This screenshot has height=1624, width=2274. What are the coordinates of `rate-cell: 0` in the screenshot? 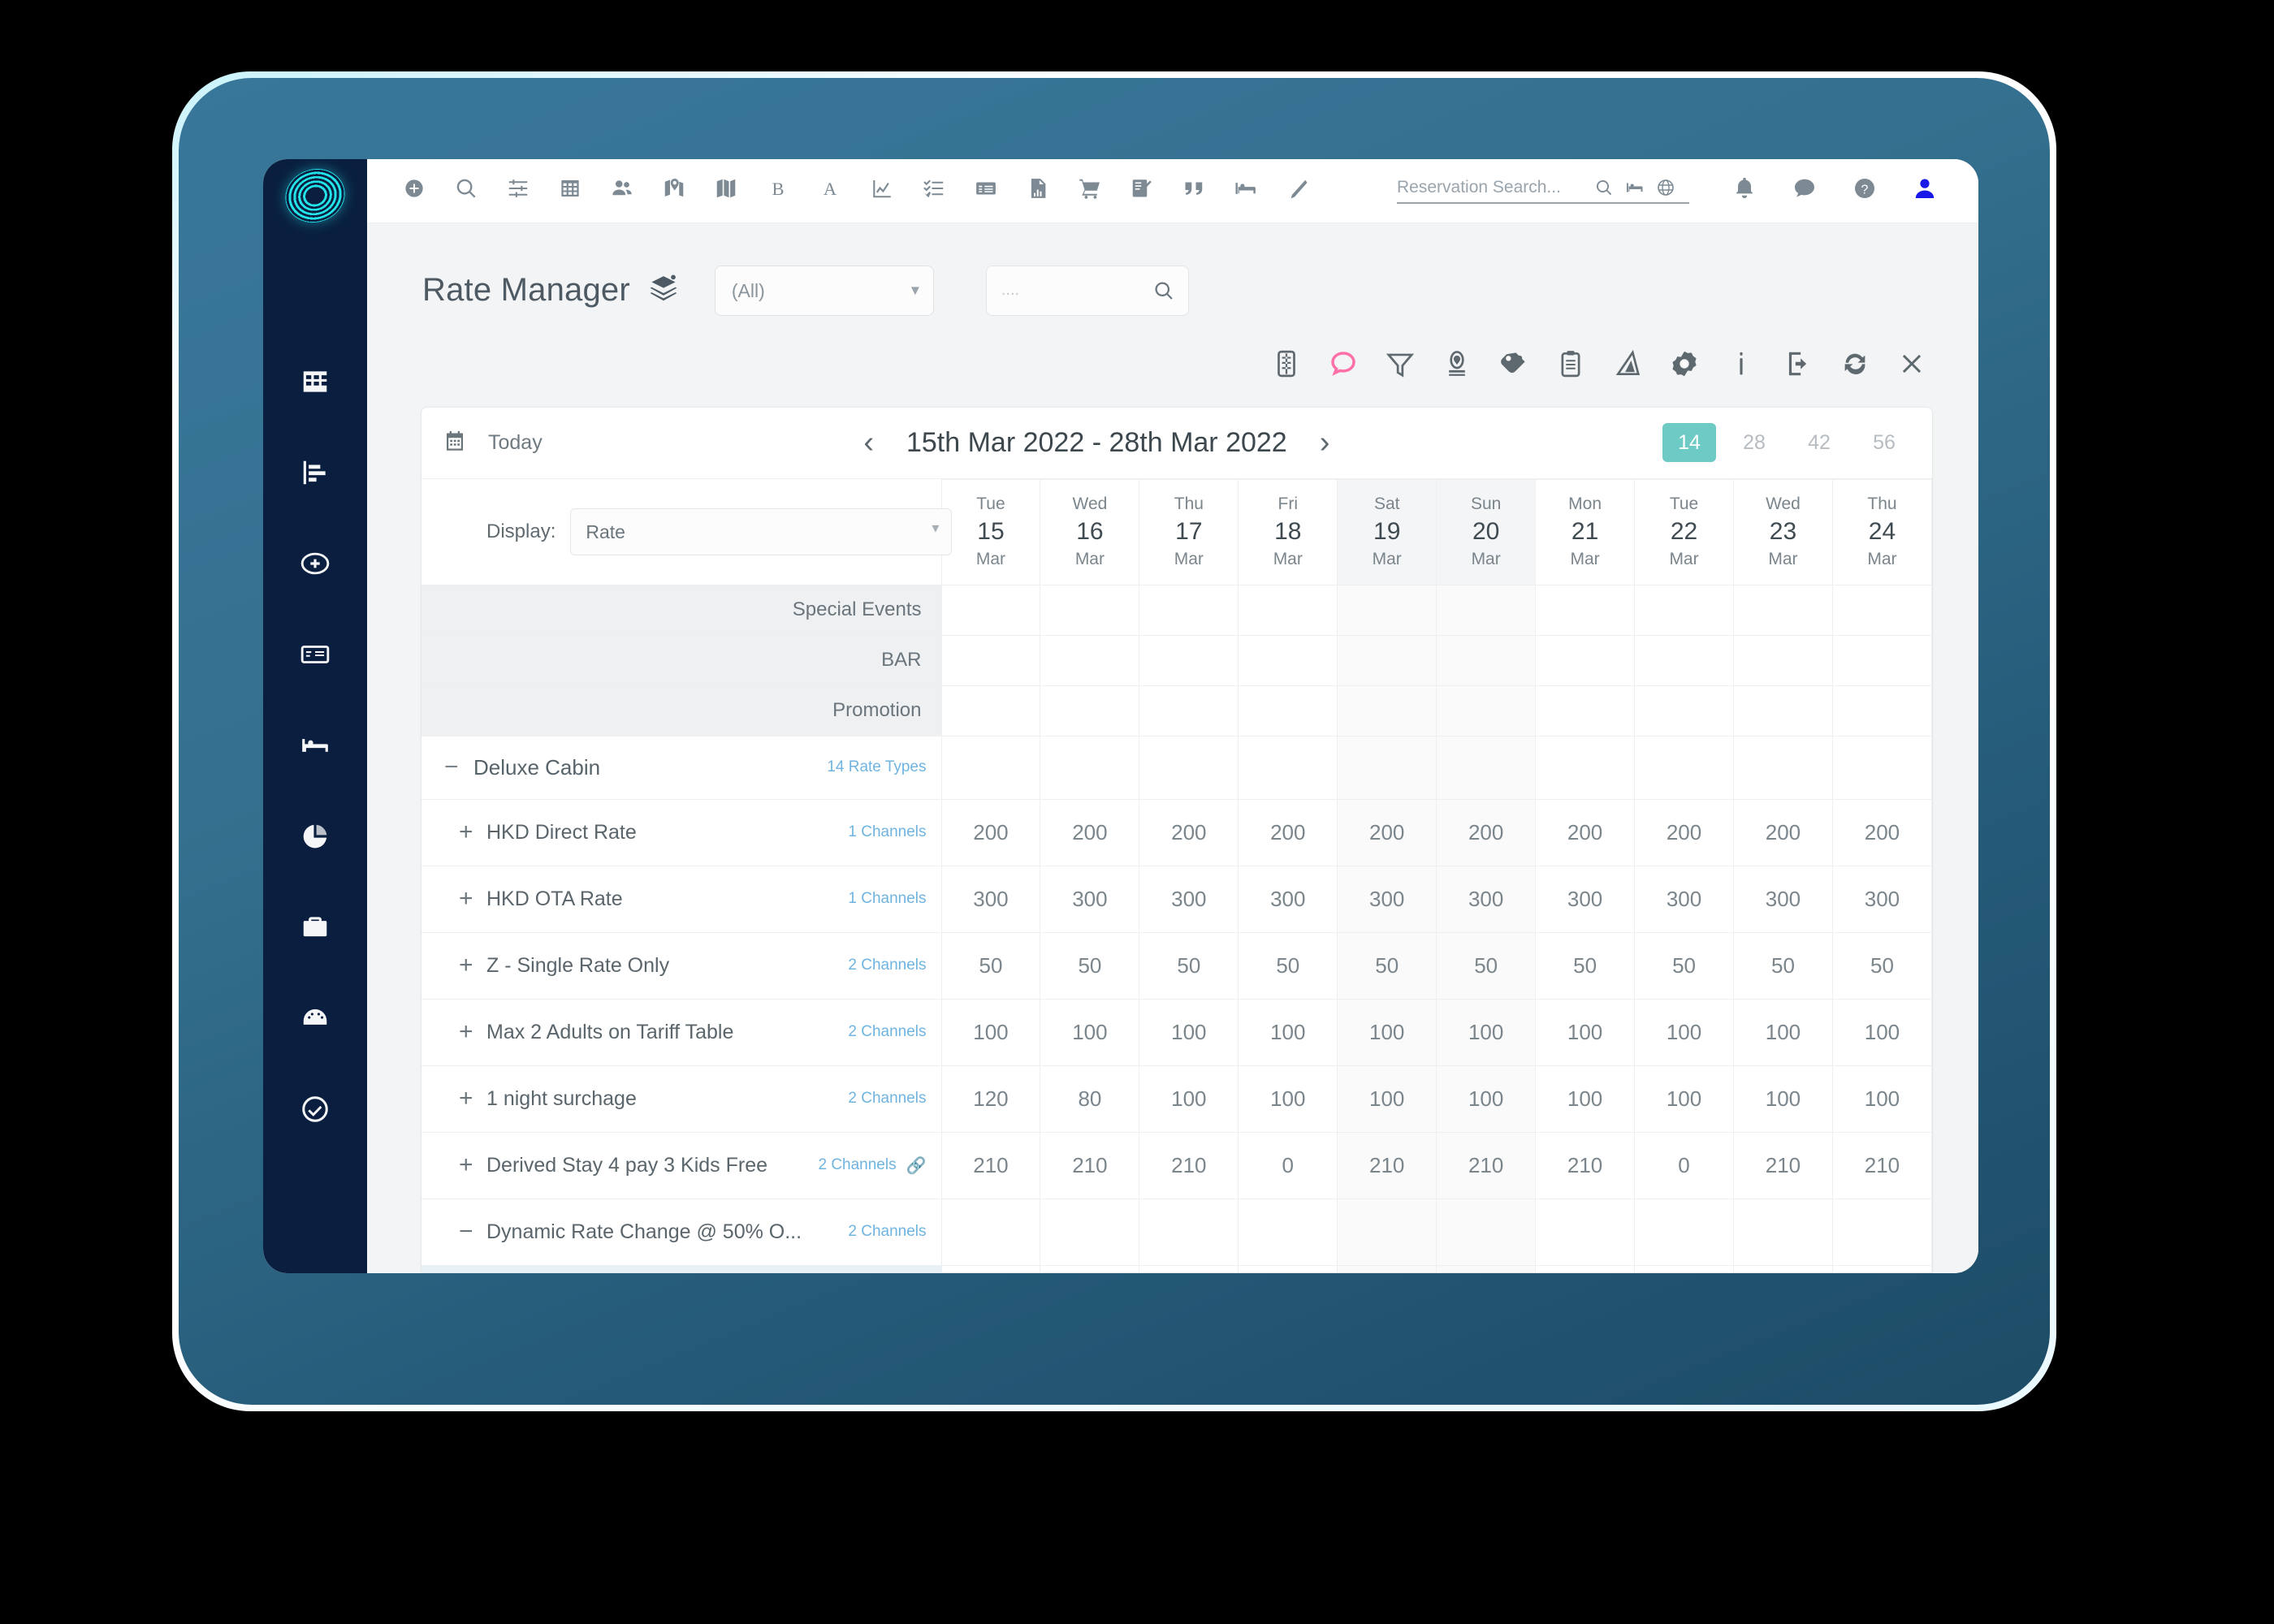 It's located at (1288, 1165).